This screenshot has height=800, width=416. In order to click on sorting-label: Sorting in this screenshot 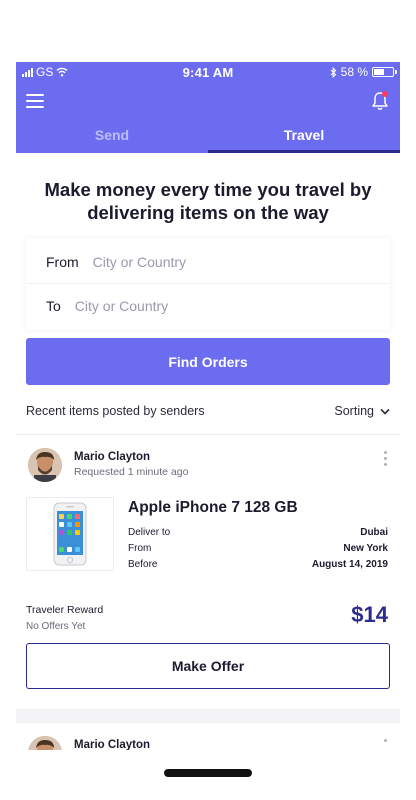, I will do `click(354, 411)`.